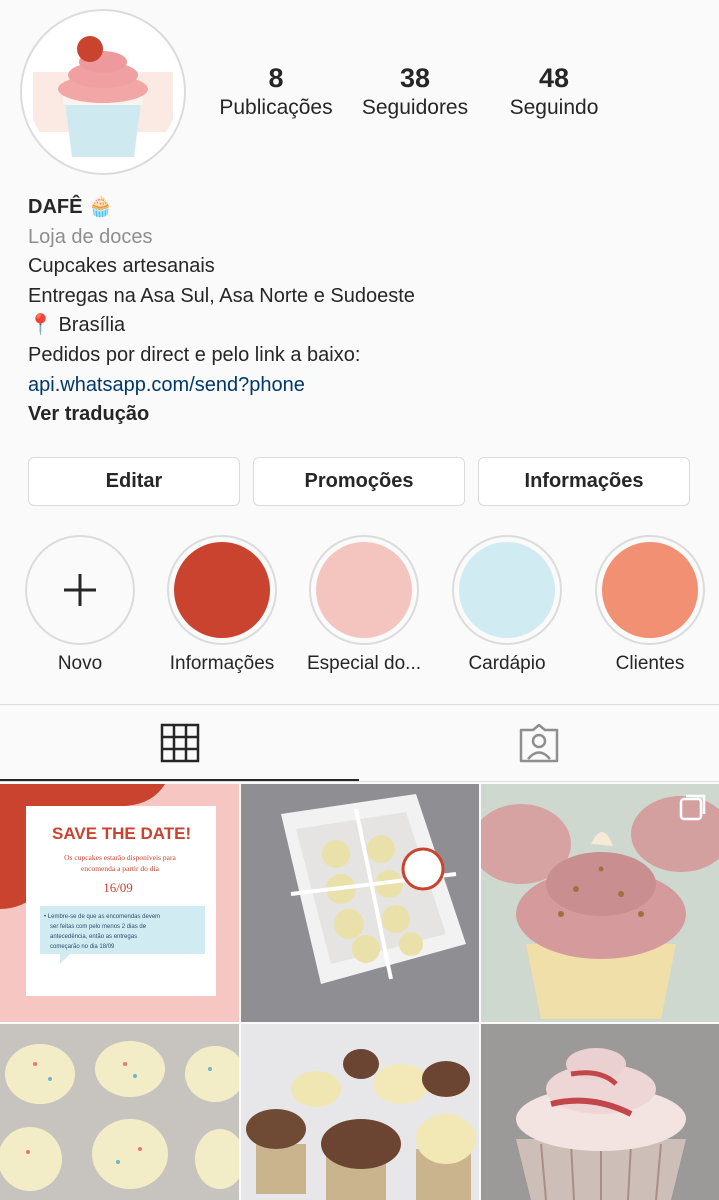 The image size is (719, 1200). I want to click on bio-line: 📍 Brasília, so click(77, 325).